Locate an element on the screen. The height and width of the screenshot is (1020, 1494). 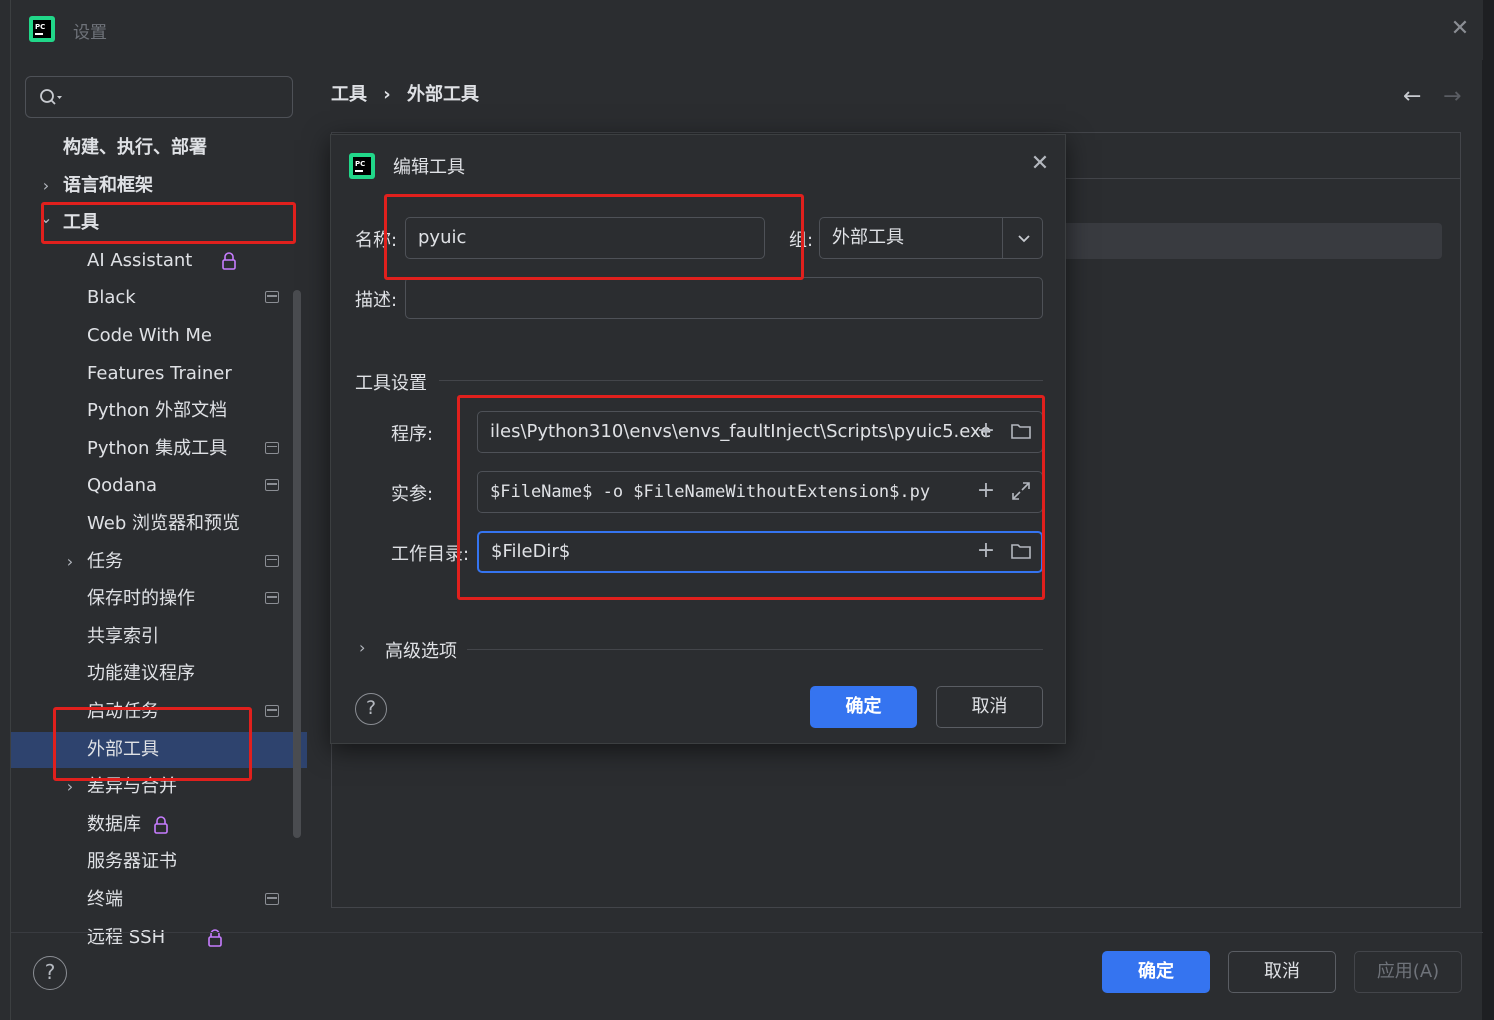
lock-icon is located at coordinates (229, 261).